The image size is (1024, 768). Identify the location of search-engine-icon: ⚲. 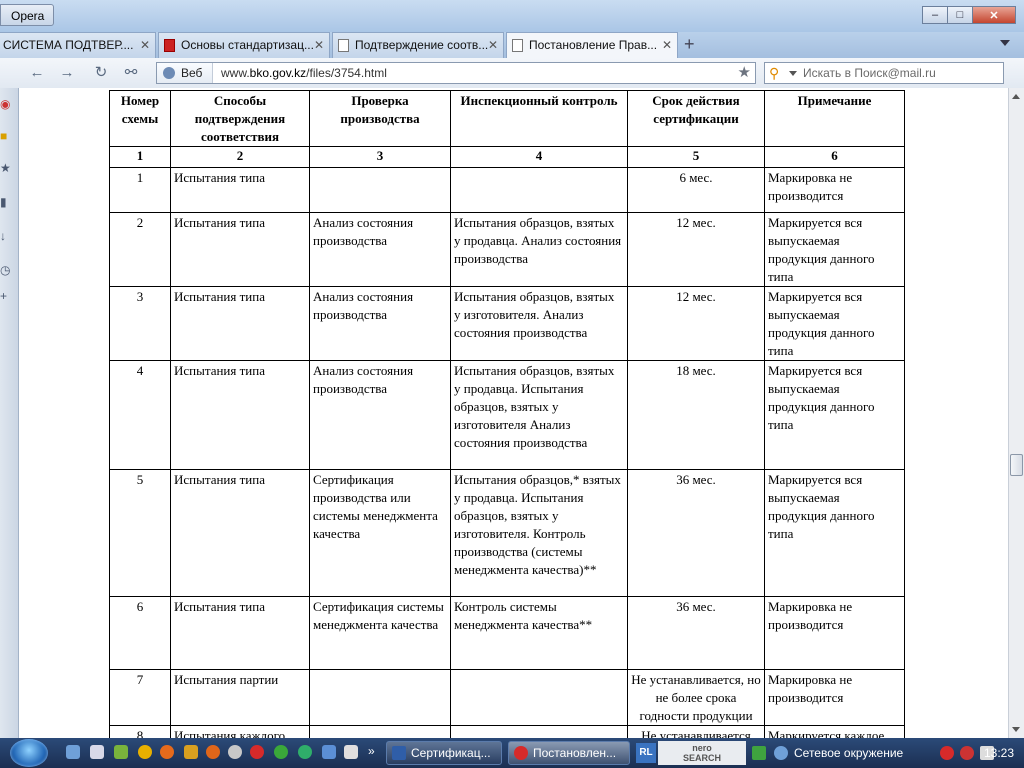
(774, 73).